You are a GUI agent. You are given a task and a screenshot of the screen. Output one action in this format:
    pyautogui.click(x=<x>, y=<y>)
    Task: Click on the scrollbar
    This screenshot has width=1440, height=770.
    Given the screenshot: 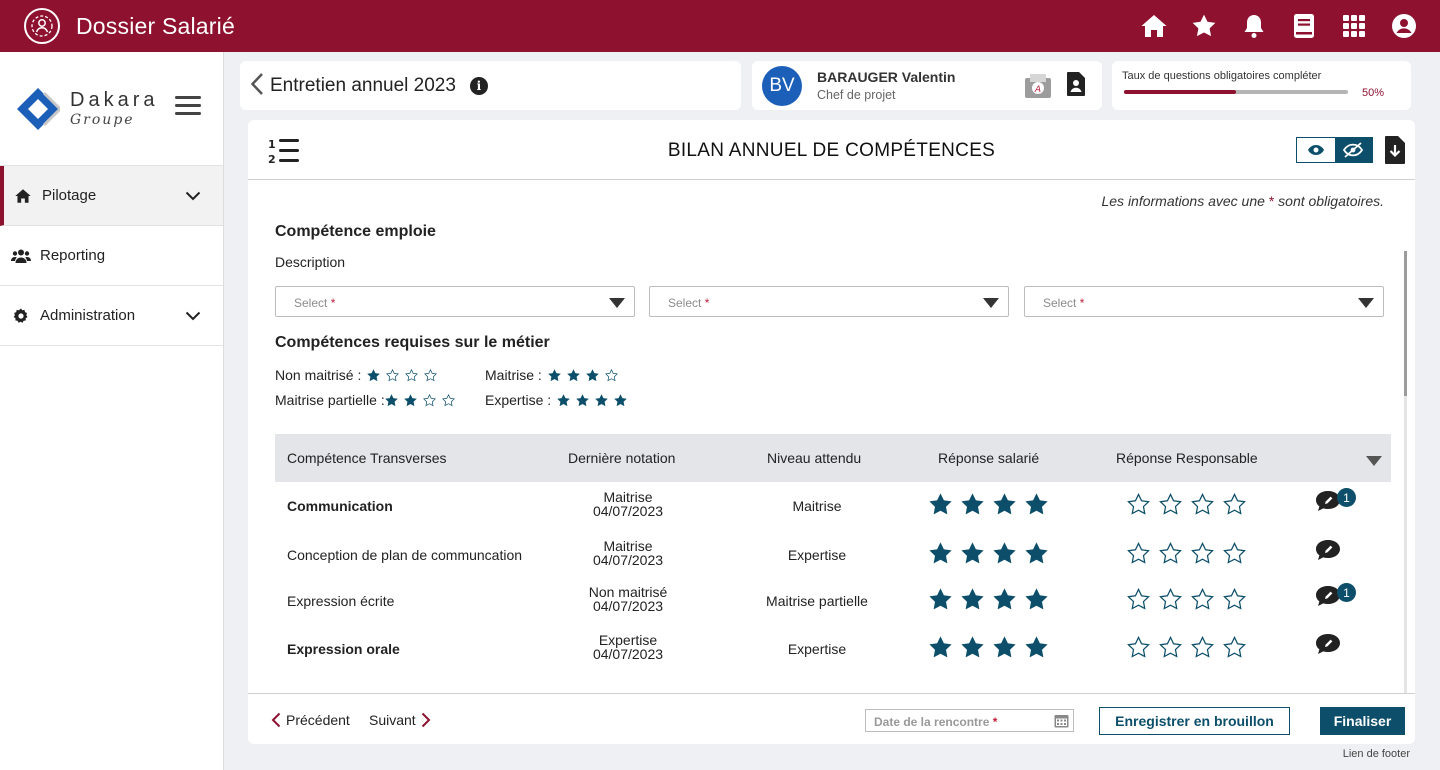 What is the action you would take?
    pyautogui.click(x=1405, y=472)
    